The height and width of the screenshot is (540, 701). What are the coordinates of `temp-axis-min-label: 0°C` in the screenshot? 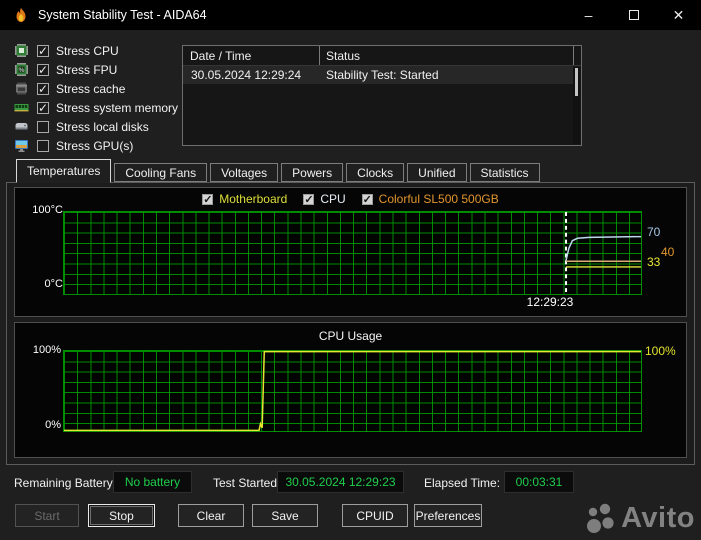 It's located at (53, 284).